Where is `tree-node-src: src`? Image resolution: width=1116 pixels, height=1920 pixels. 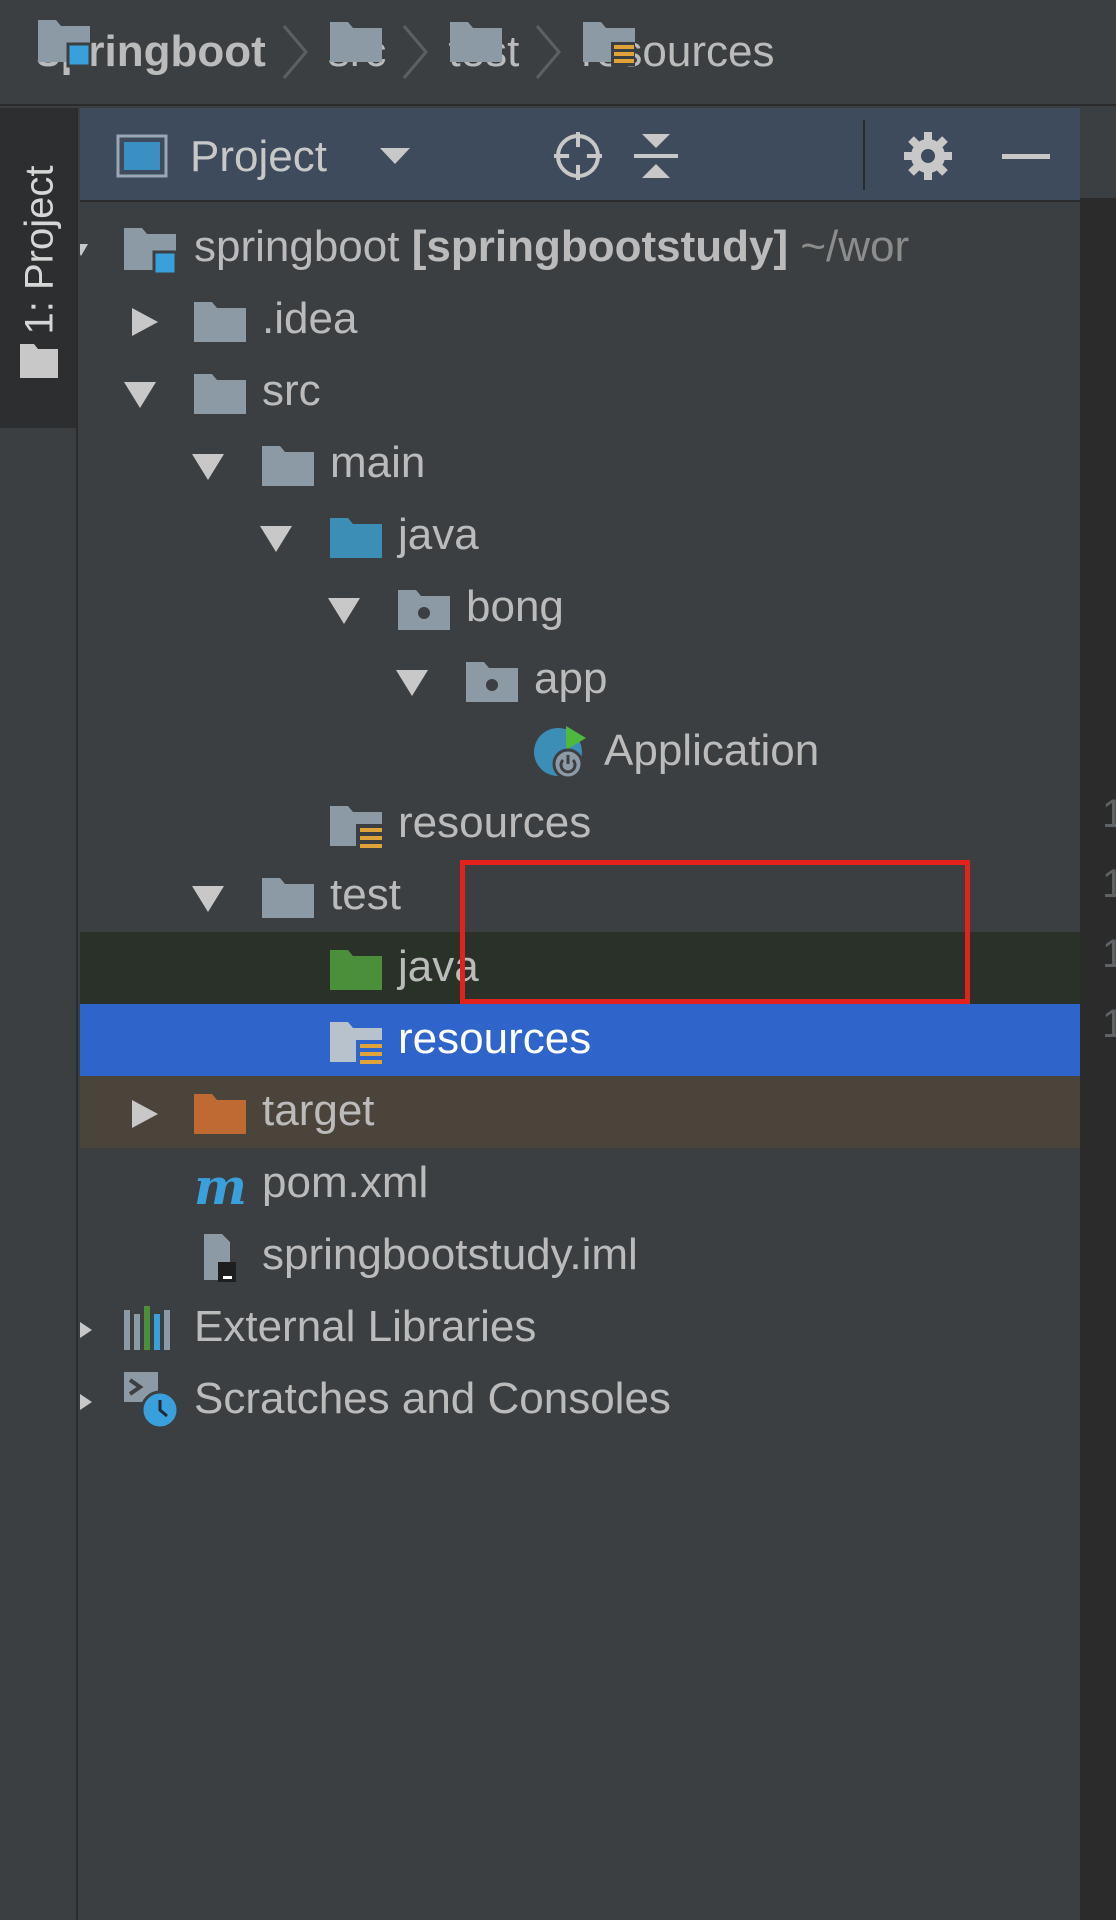 tree-node-src: src is located at coordinates (580, 392).